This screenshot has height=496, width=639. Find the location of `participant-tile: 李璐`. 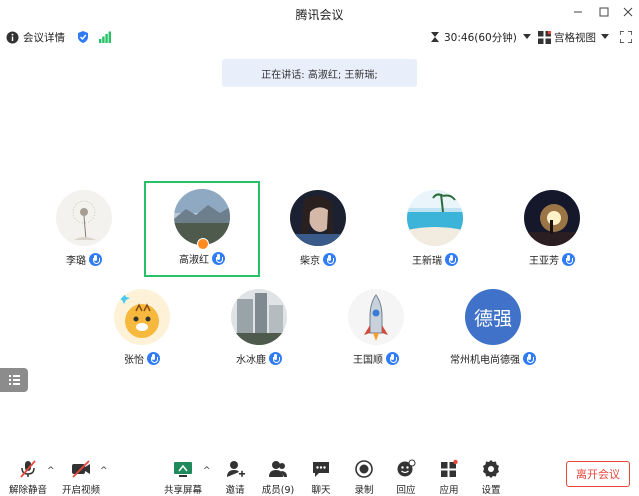

participant-tile: 李璐 is located at coordinates (84, 230).